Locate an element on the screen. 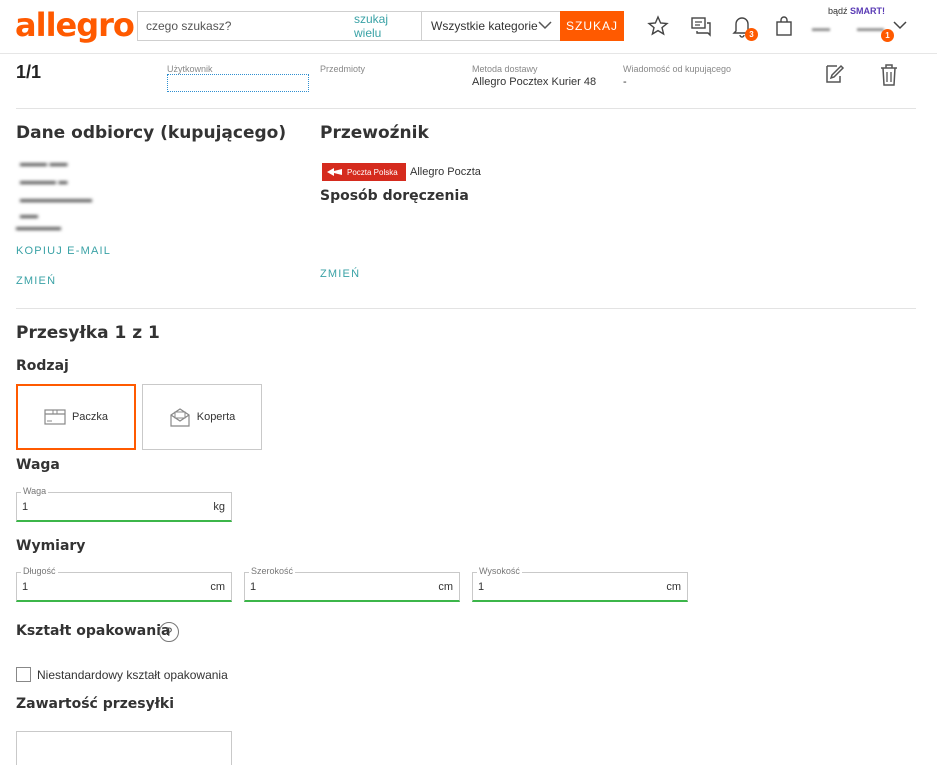 The image size is (937, 765). type-option-koperta: Koperta is located at coordinates (202, 417).